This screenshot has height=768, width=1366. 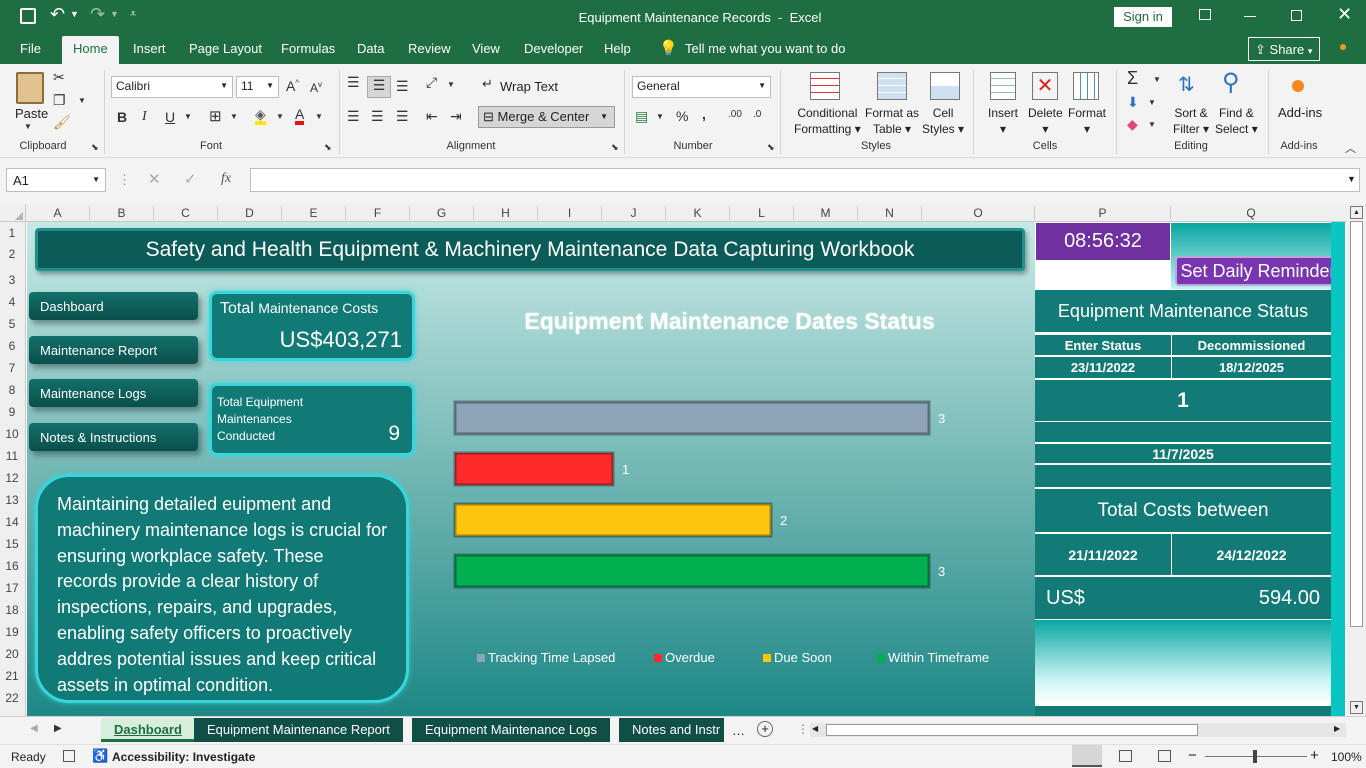 What do you see at coordinates (12, 412) in the screenshot?
I see `row-header: 9` at bounding box center [12, 412].